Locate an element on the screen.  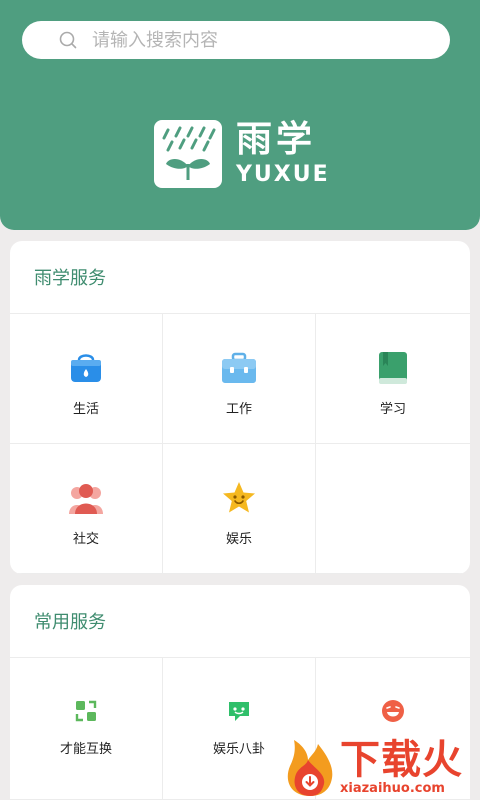
laugh-face-icon is located at coordinates (393, 711).